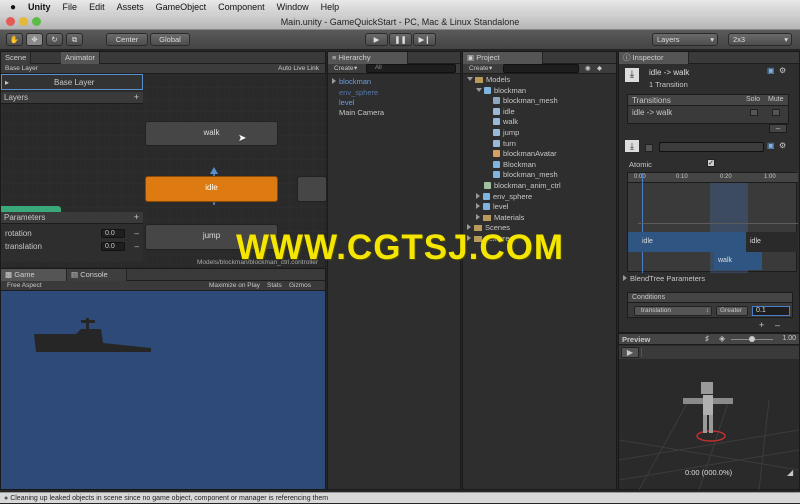 This screenshot has height=504, width=800. I want to click on pause-button: ❚❚, so click(400, 39).